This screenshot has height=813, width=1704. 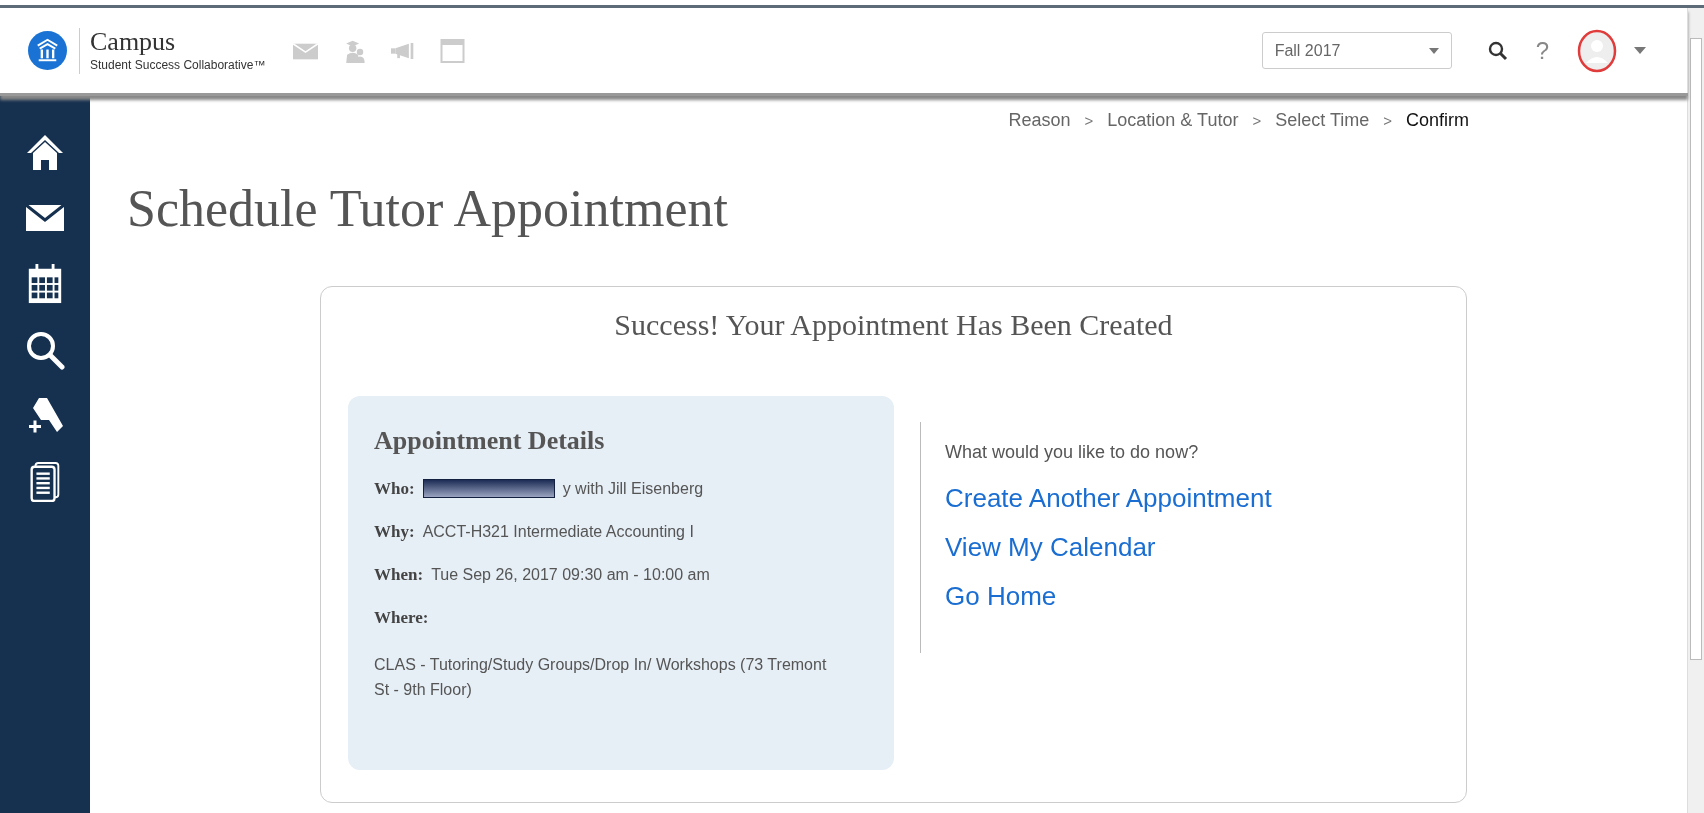 I want to click on scrollbar, so click(x=1695, y=410).